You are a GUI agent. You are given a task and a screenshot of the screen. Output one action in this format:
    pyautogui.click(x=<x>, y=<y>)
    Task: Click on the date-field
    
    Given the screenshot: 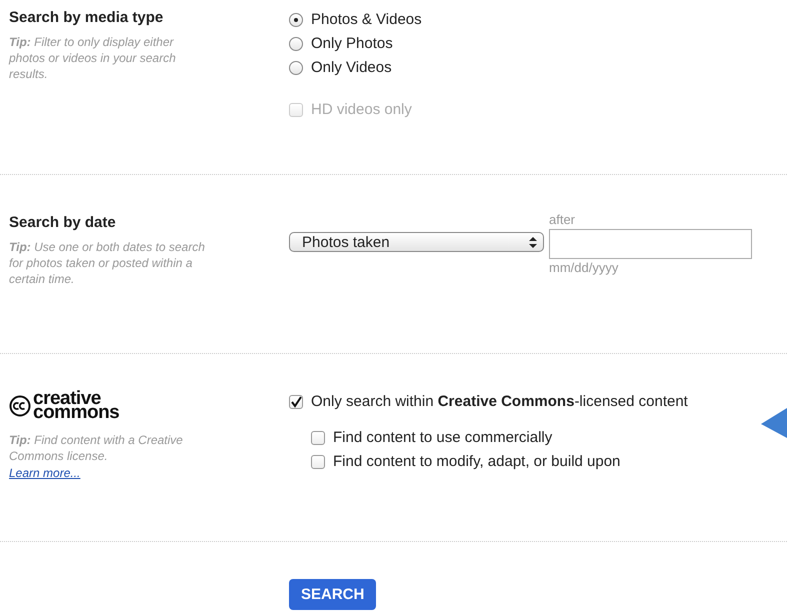 What is the action you would take?
    pyautogui.click(x=650, y=244)
    